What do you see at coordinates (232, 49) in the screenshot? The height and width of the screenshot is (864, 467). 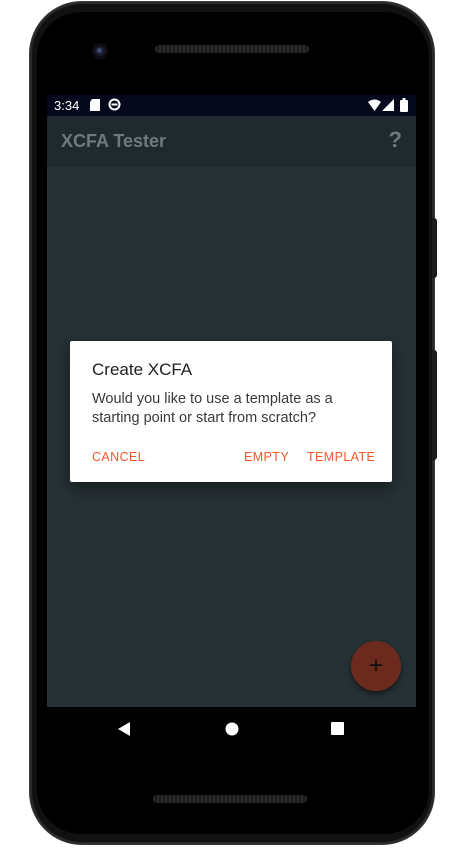 I see `top-speaker` at bounding box center [232, 49].